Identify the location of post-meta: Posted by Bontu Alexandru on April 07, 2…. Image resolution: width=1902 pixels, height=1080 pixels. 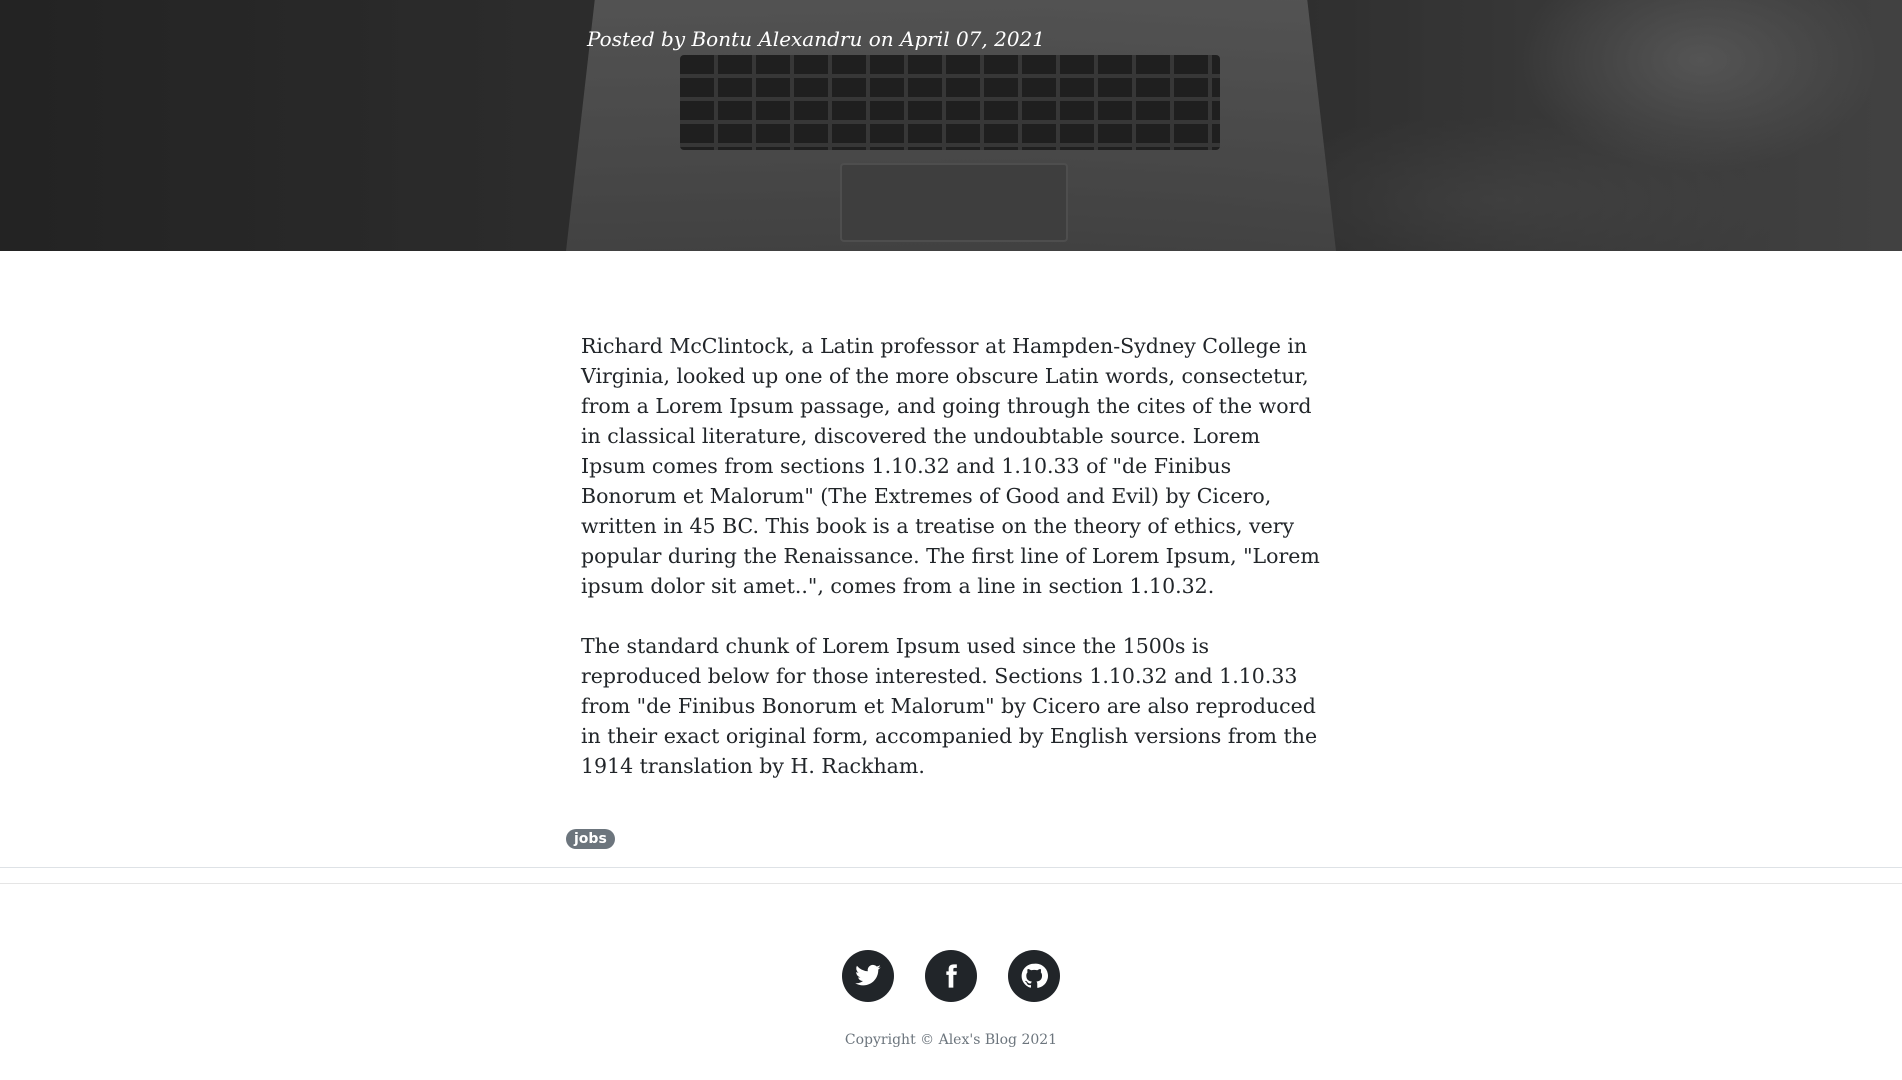
(816, 39).